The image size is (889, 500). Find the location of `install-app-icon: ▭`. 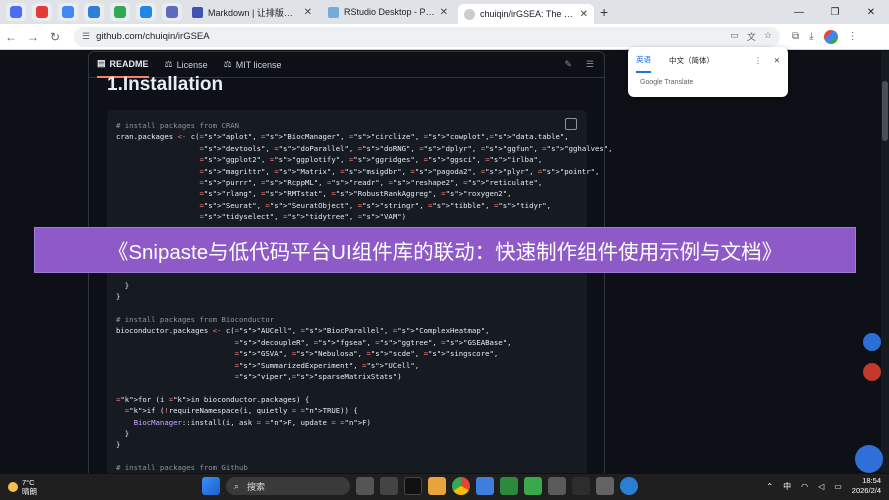

install-app-icon: ▭ is located at coordinates (734, 36).